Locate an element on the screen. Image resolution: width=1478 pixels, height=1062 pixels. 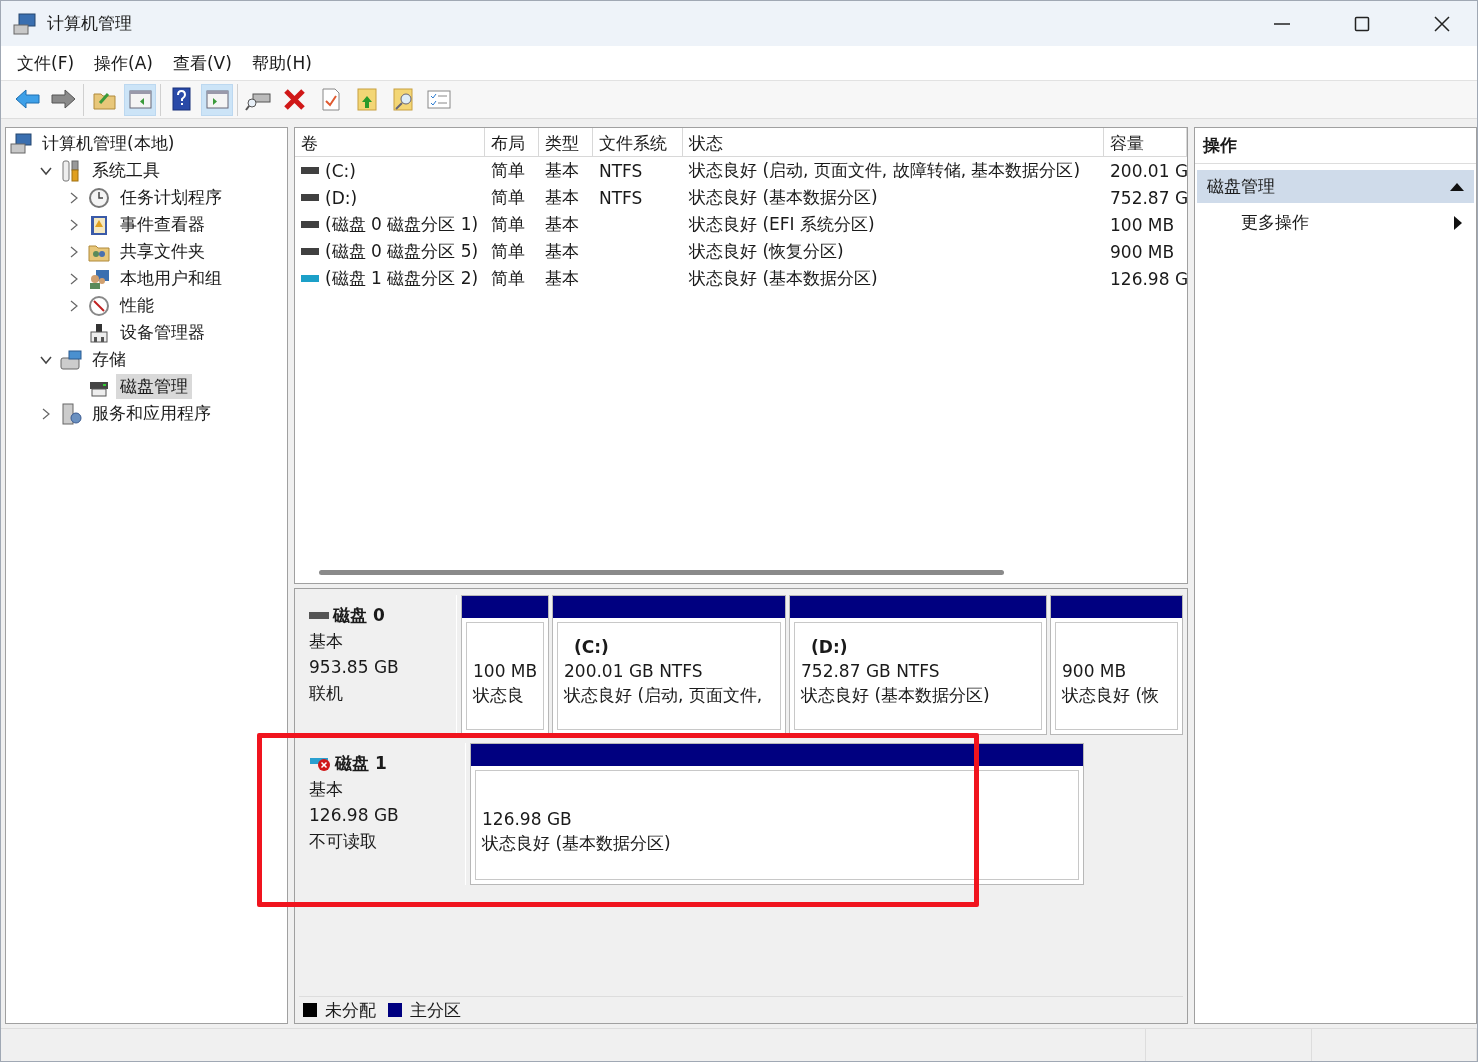
tree-item: 设备管理器 is located at coordinates (162, 332).